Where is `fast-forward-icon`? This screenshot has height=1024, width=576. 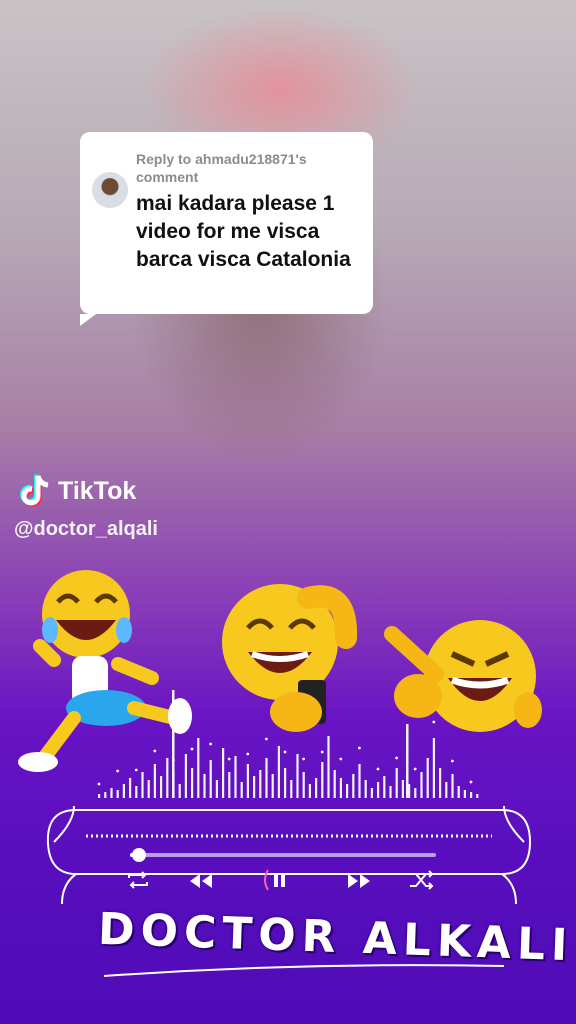
fast-forward-icon is located at coordinates (359, 881).